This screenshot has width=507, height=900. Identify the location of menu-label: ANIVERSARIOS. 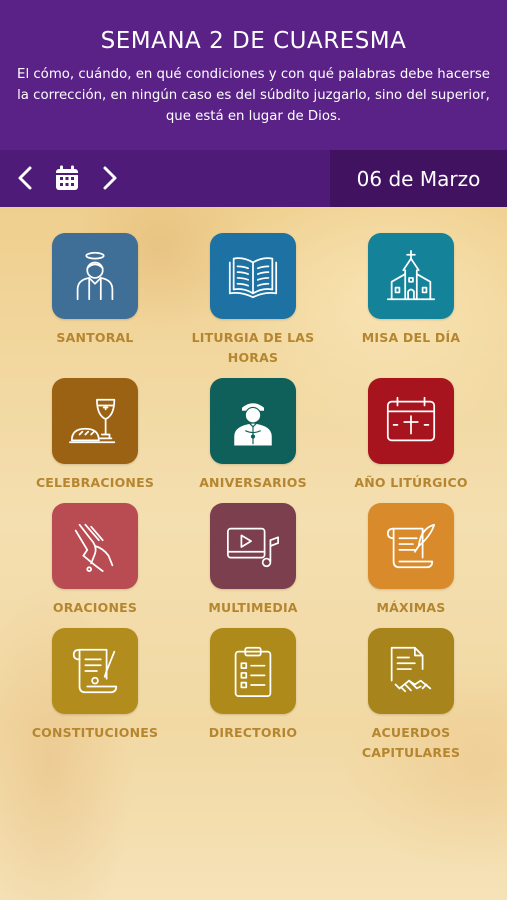
(253, 482).